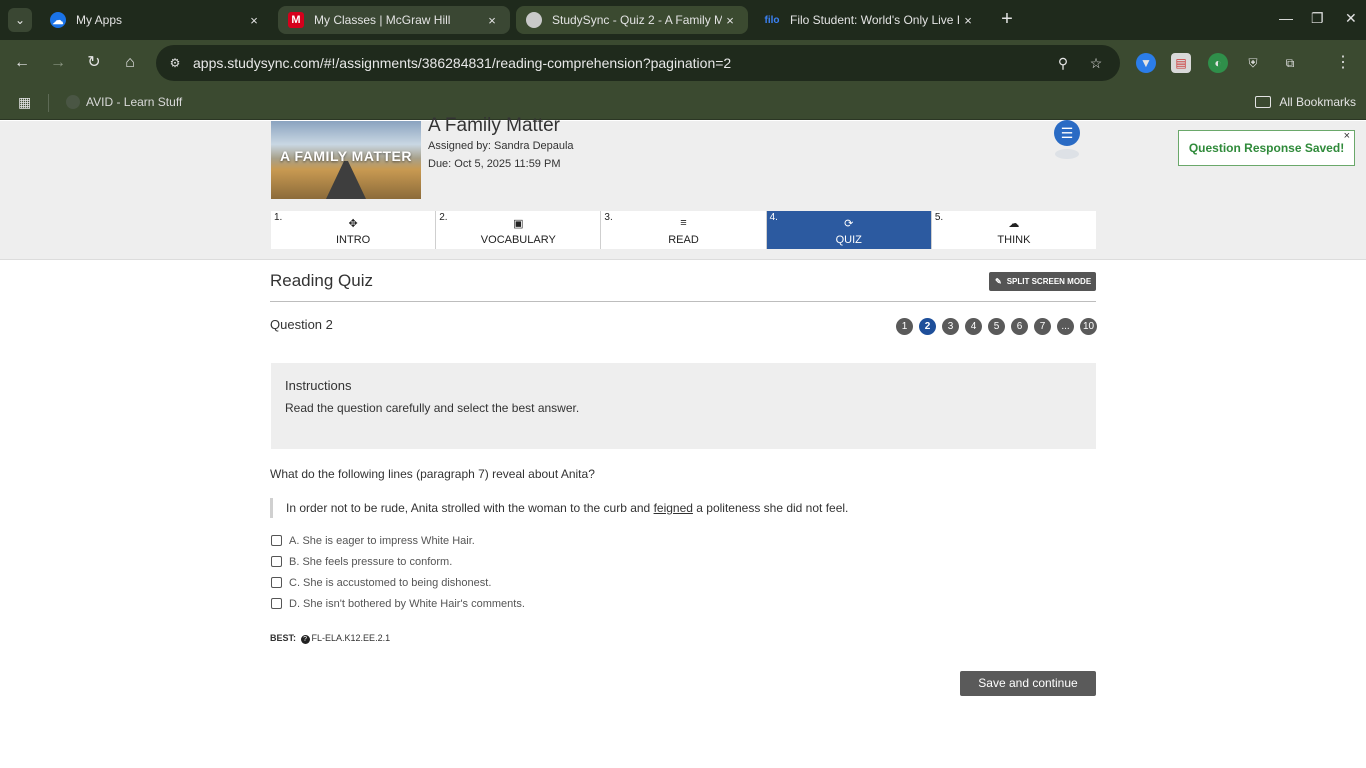 Image resolution: width=1366 pixels, height=768 pixels. What do you see at coordinates (950, 326) in the screenshot?
I see `page-button: 3` at bounding box center [950, 326].